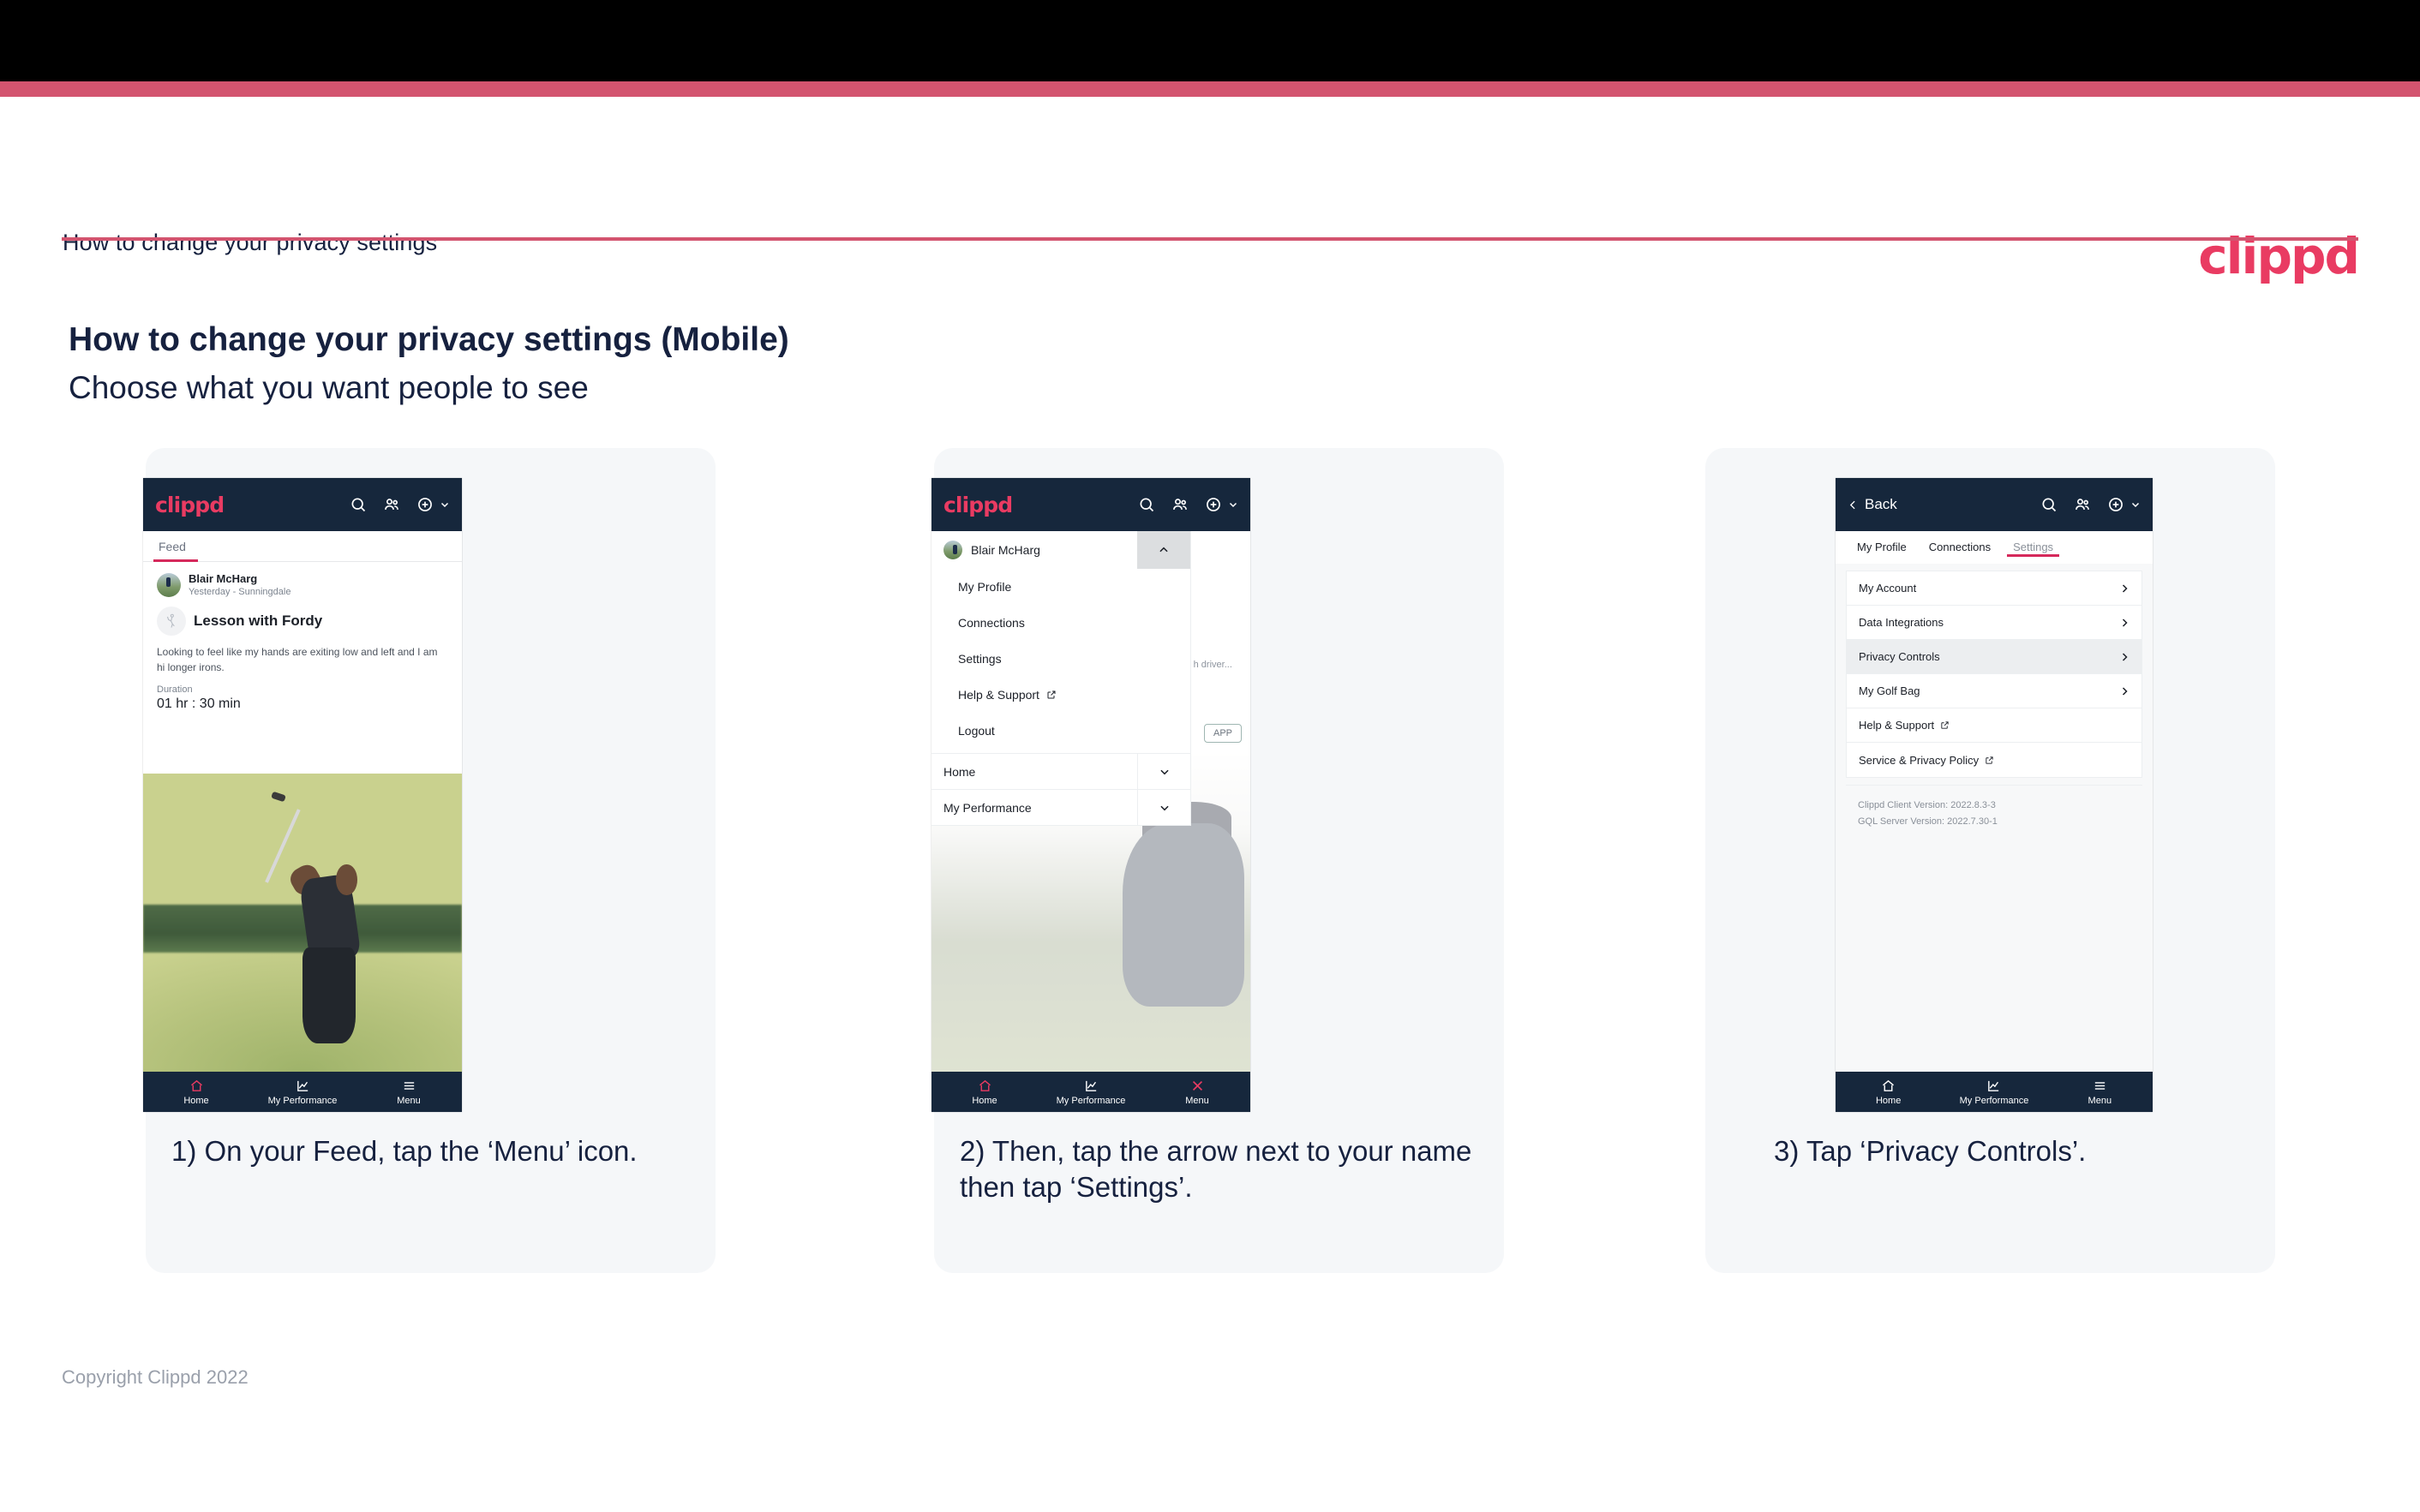  Describe the element at coordinates (190, 504) in the screenshot. I see `phone1-clippd-logo: clippd` at that location.